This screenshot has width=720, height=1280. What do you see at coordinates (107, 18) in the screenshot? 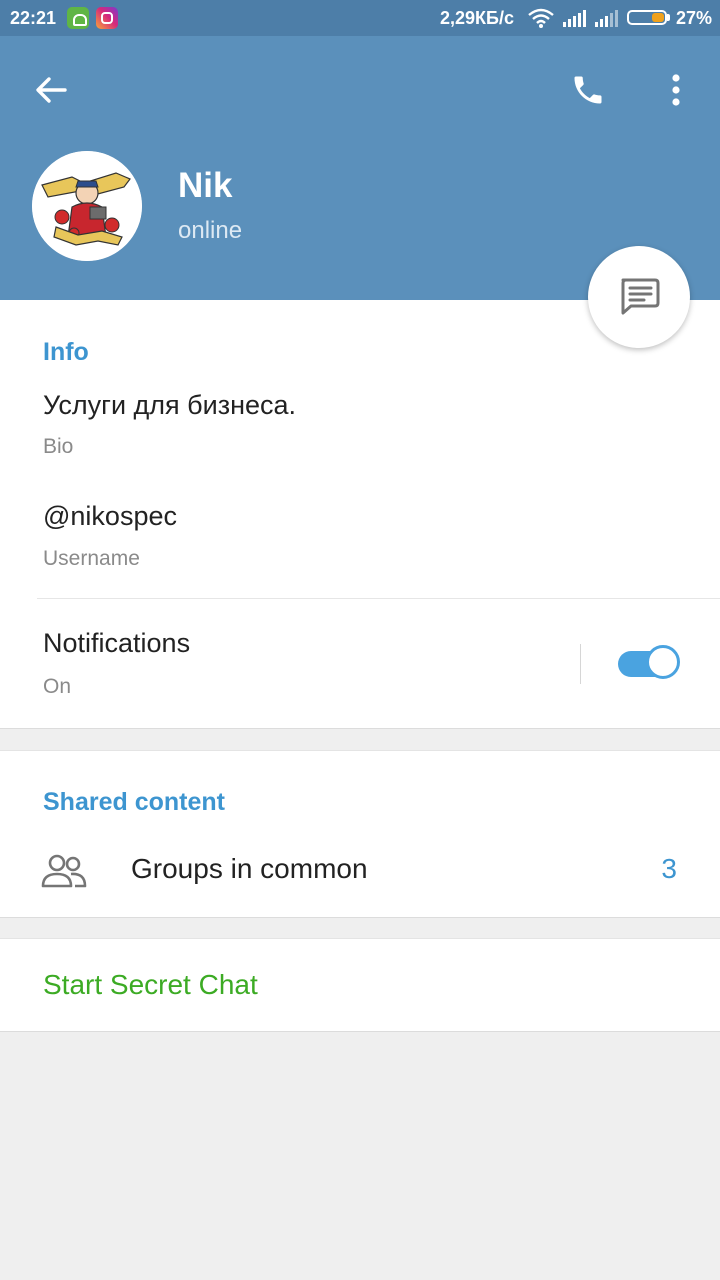
I see `instagram-icon` at bounding box center [107, 18].